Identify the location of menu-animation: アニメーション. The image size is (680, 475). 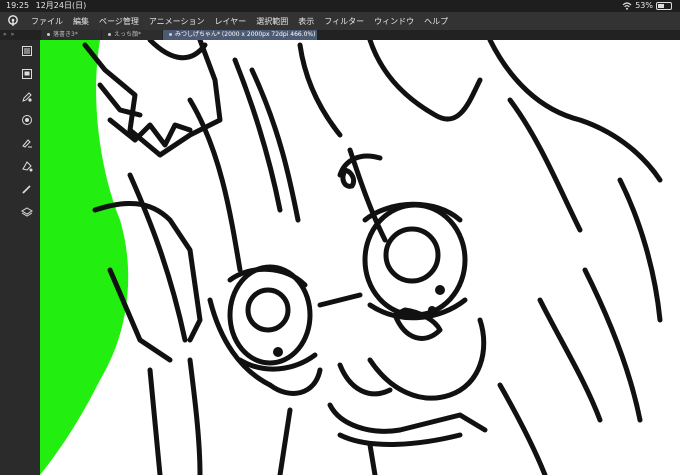
(177, 21).